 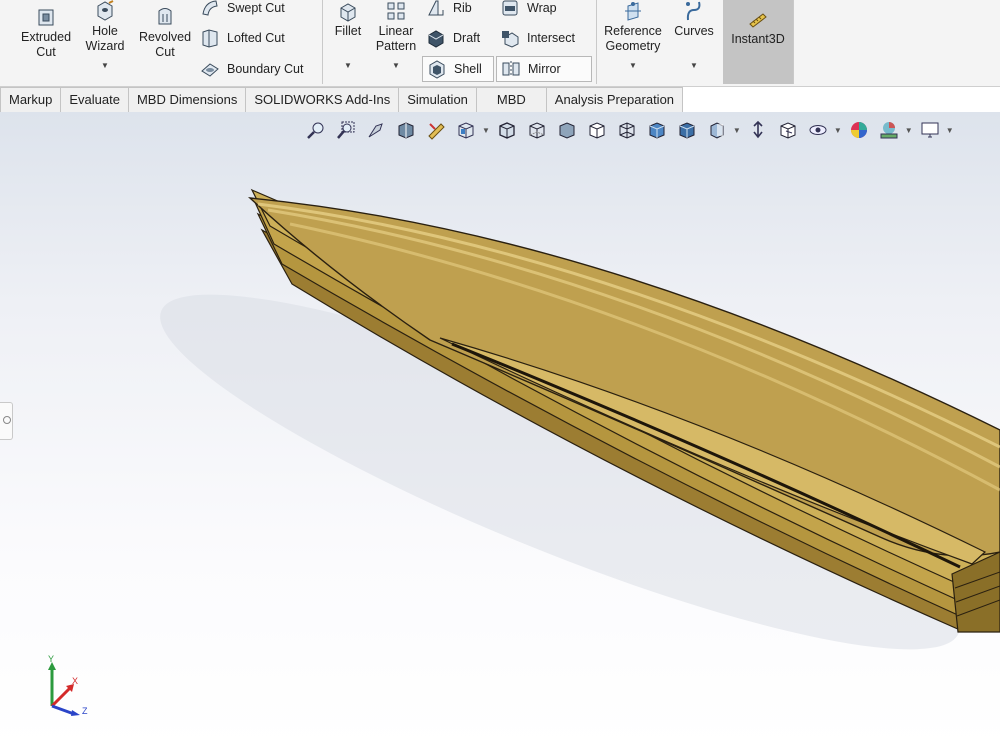 What do you see at coordinates (633, 11) in the screenshot?
I see `reference-geometry-icon` at bounding box center [633, 11].